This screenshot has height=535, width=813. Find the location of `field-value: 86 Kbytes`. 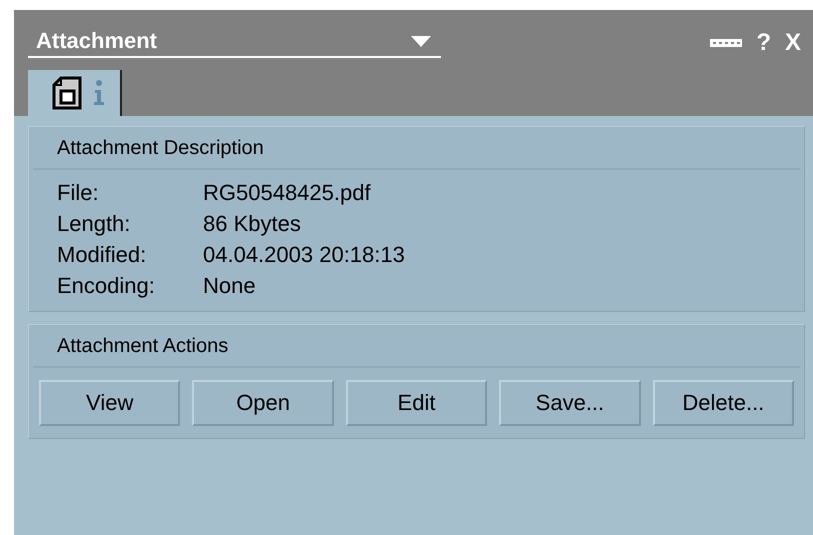

field-value: 86 Kbytes is located at coordinates (252, 224).